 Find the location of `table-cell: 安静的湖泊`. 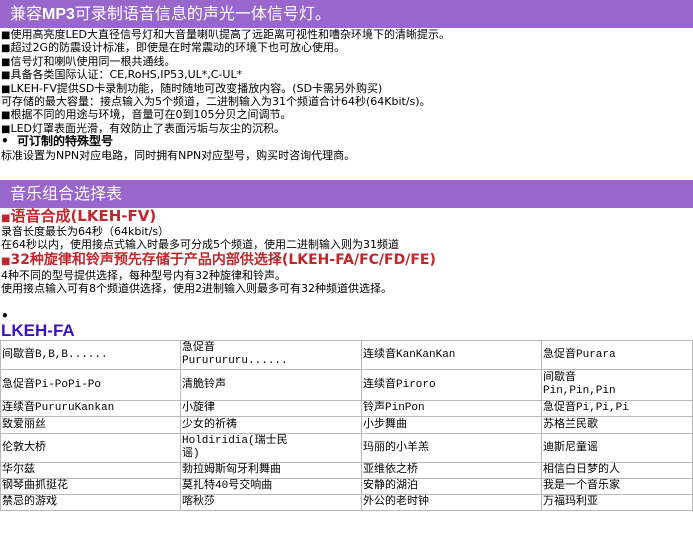

table-cell: 安静的湖泊 is located at coordinates (451, 487).